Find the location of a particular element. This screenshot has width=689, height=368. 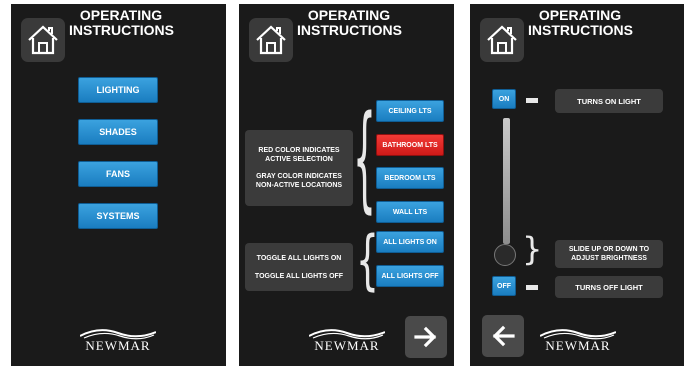

fans-button: FANS is located at coordinates (118, 174).